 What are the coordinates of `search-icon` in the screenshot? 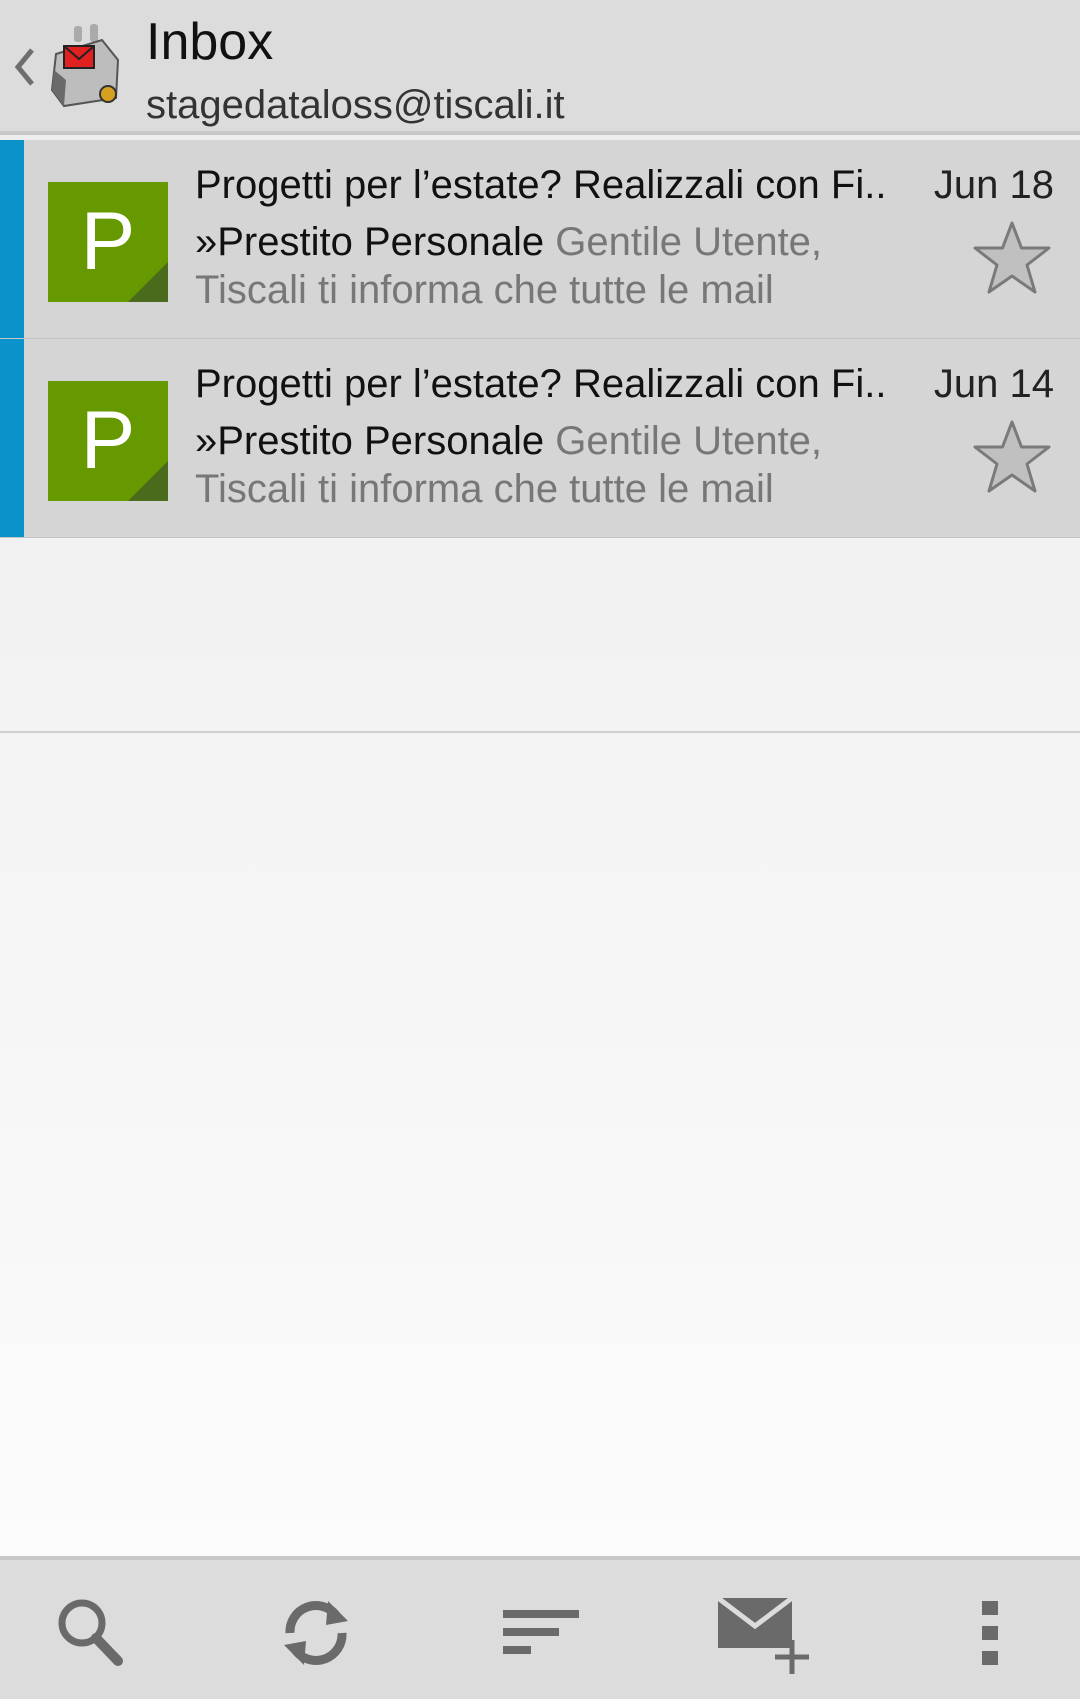 It's located at (90, 1632).